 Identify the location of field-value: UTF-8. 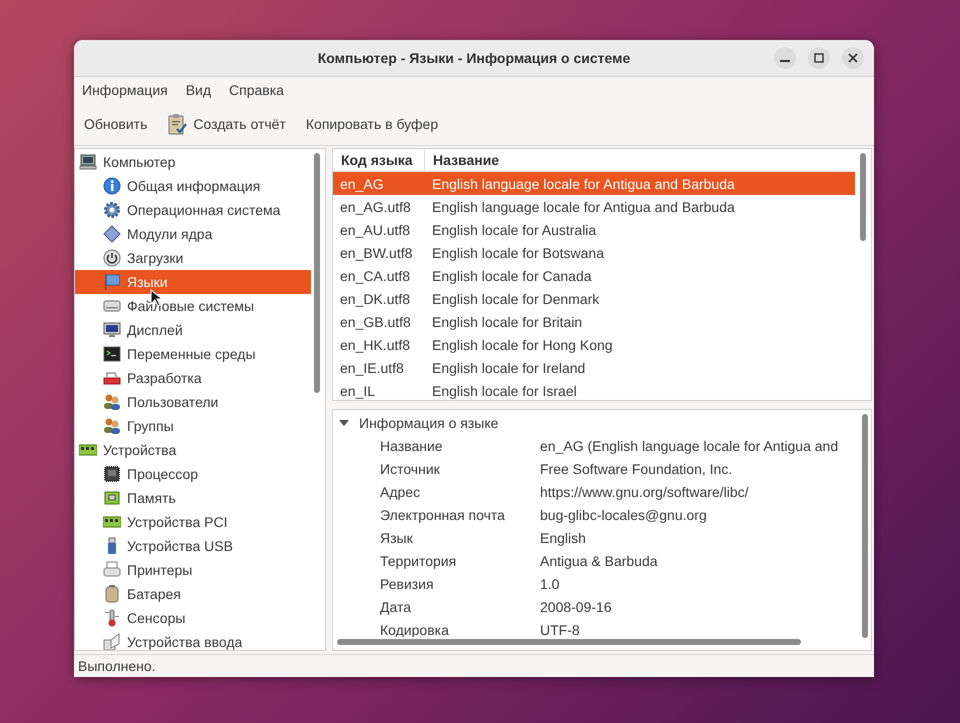
(560, 629).